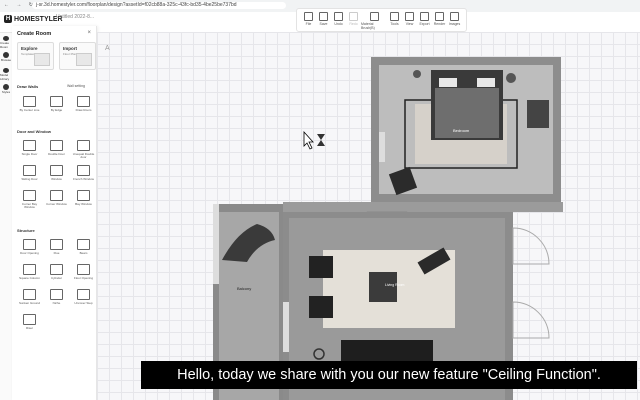 The height and width of the screenshot is (400, 640). What do you see at coordinates (29, 248) in the screenshot?
I see `tool-door-opening: Door Opening` at bounding box center [29, 248].